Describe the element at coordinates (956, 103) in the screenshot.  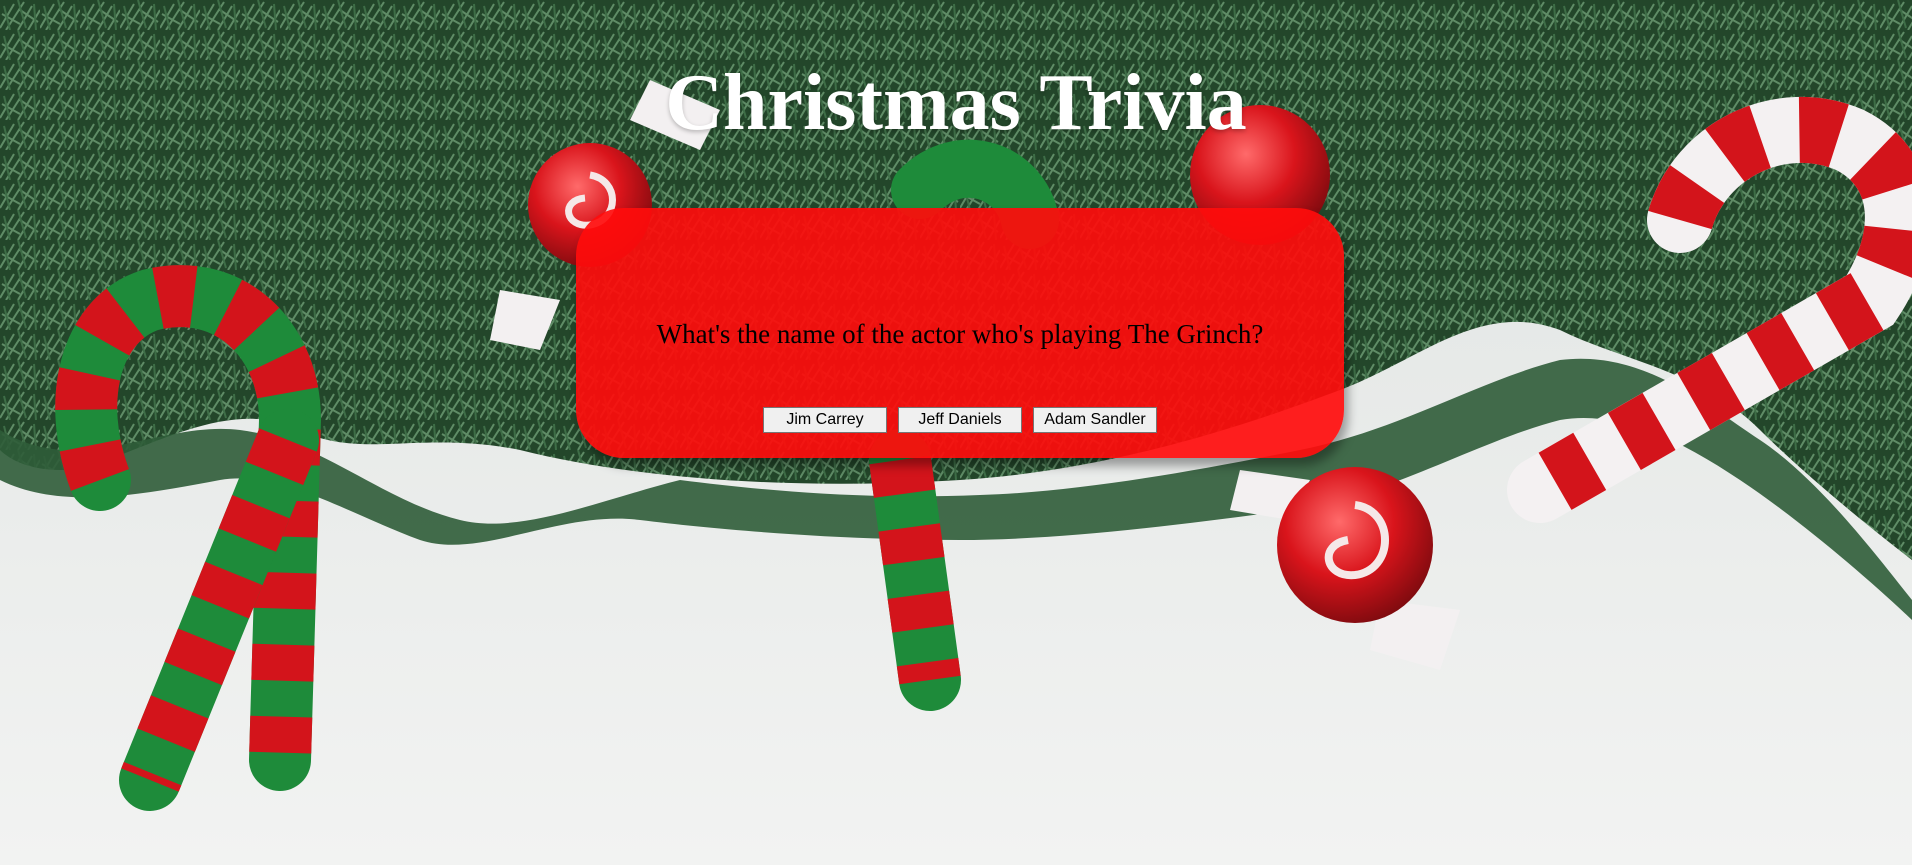
I see `page-title: Christmas Trivia` at that location.